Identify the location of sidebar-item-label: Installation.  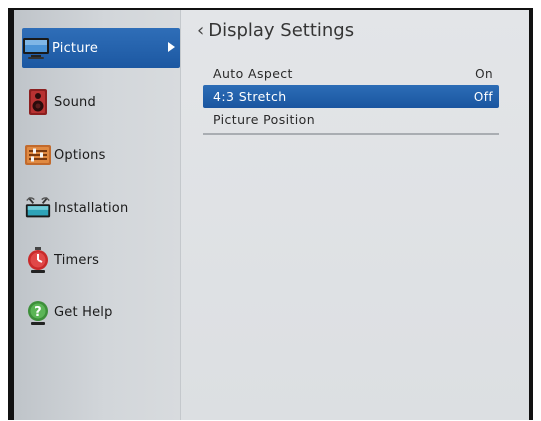
(91, 208).